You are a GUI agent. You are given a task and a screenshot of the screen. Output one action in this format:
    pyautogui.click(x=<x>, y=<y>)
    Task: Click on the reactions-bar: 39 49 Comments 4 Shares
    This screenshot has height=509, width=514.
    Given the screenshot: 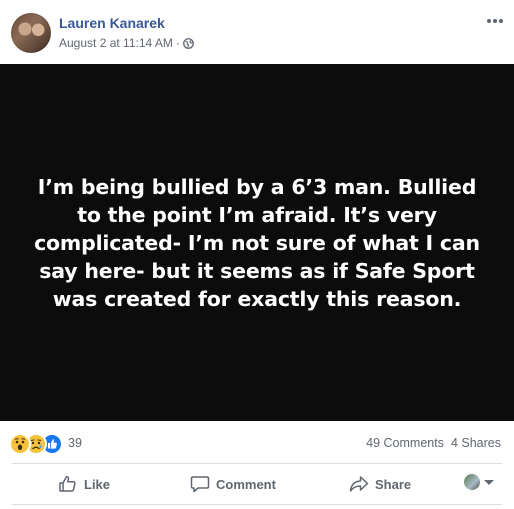 What is the action you would take?
    pyautogui.click(x=257, y=442)
    